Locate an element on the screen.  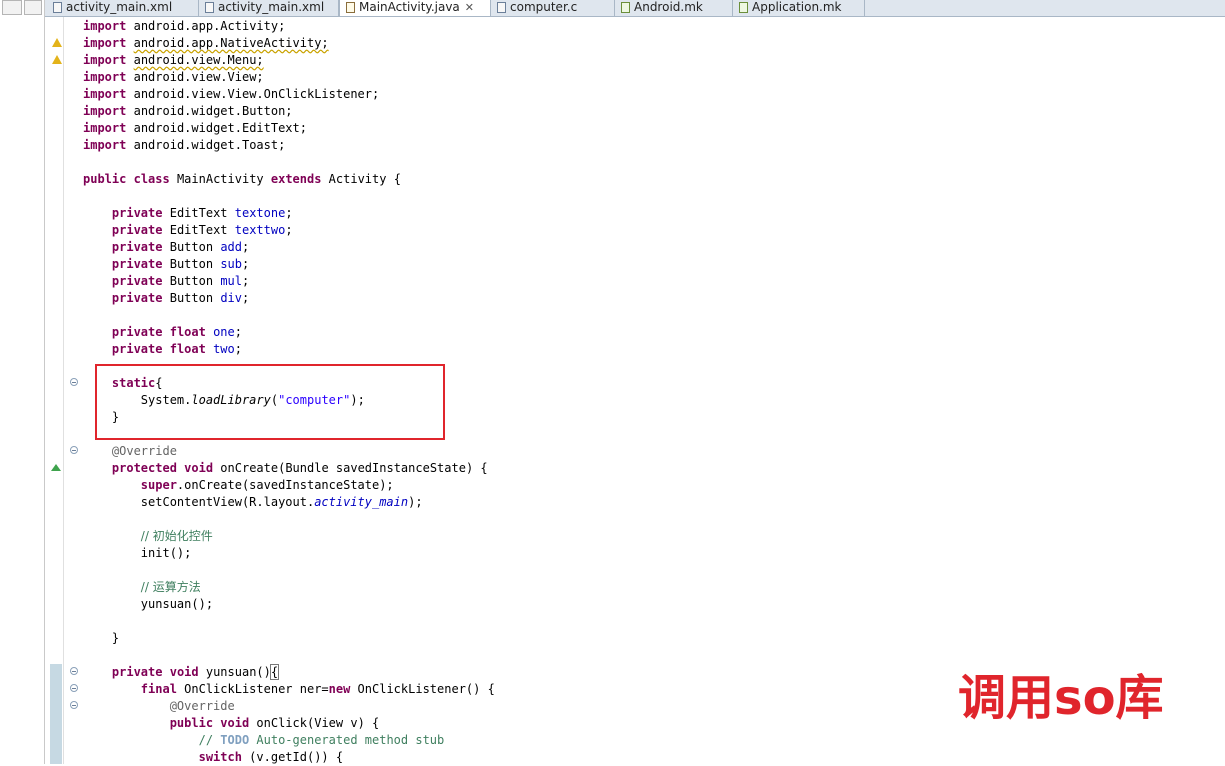
c-file-icon is located at coordinates (501, 7).